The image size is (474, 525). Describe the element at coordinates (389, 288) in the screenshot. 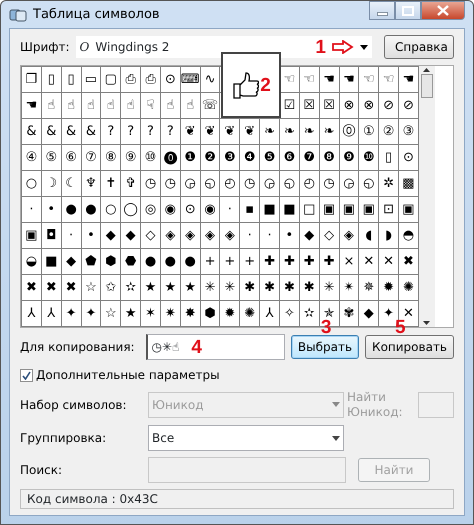

I see `character-cell: ✹` at that location.